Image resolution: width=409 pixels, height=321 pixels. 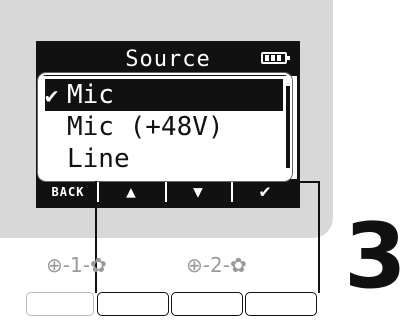 I want to click on softkey-bar: BACK ▲ ▼ ✔, so click(x=168, y=192).